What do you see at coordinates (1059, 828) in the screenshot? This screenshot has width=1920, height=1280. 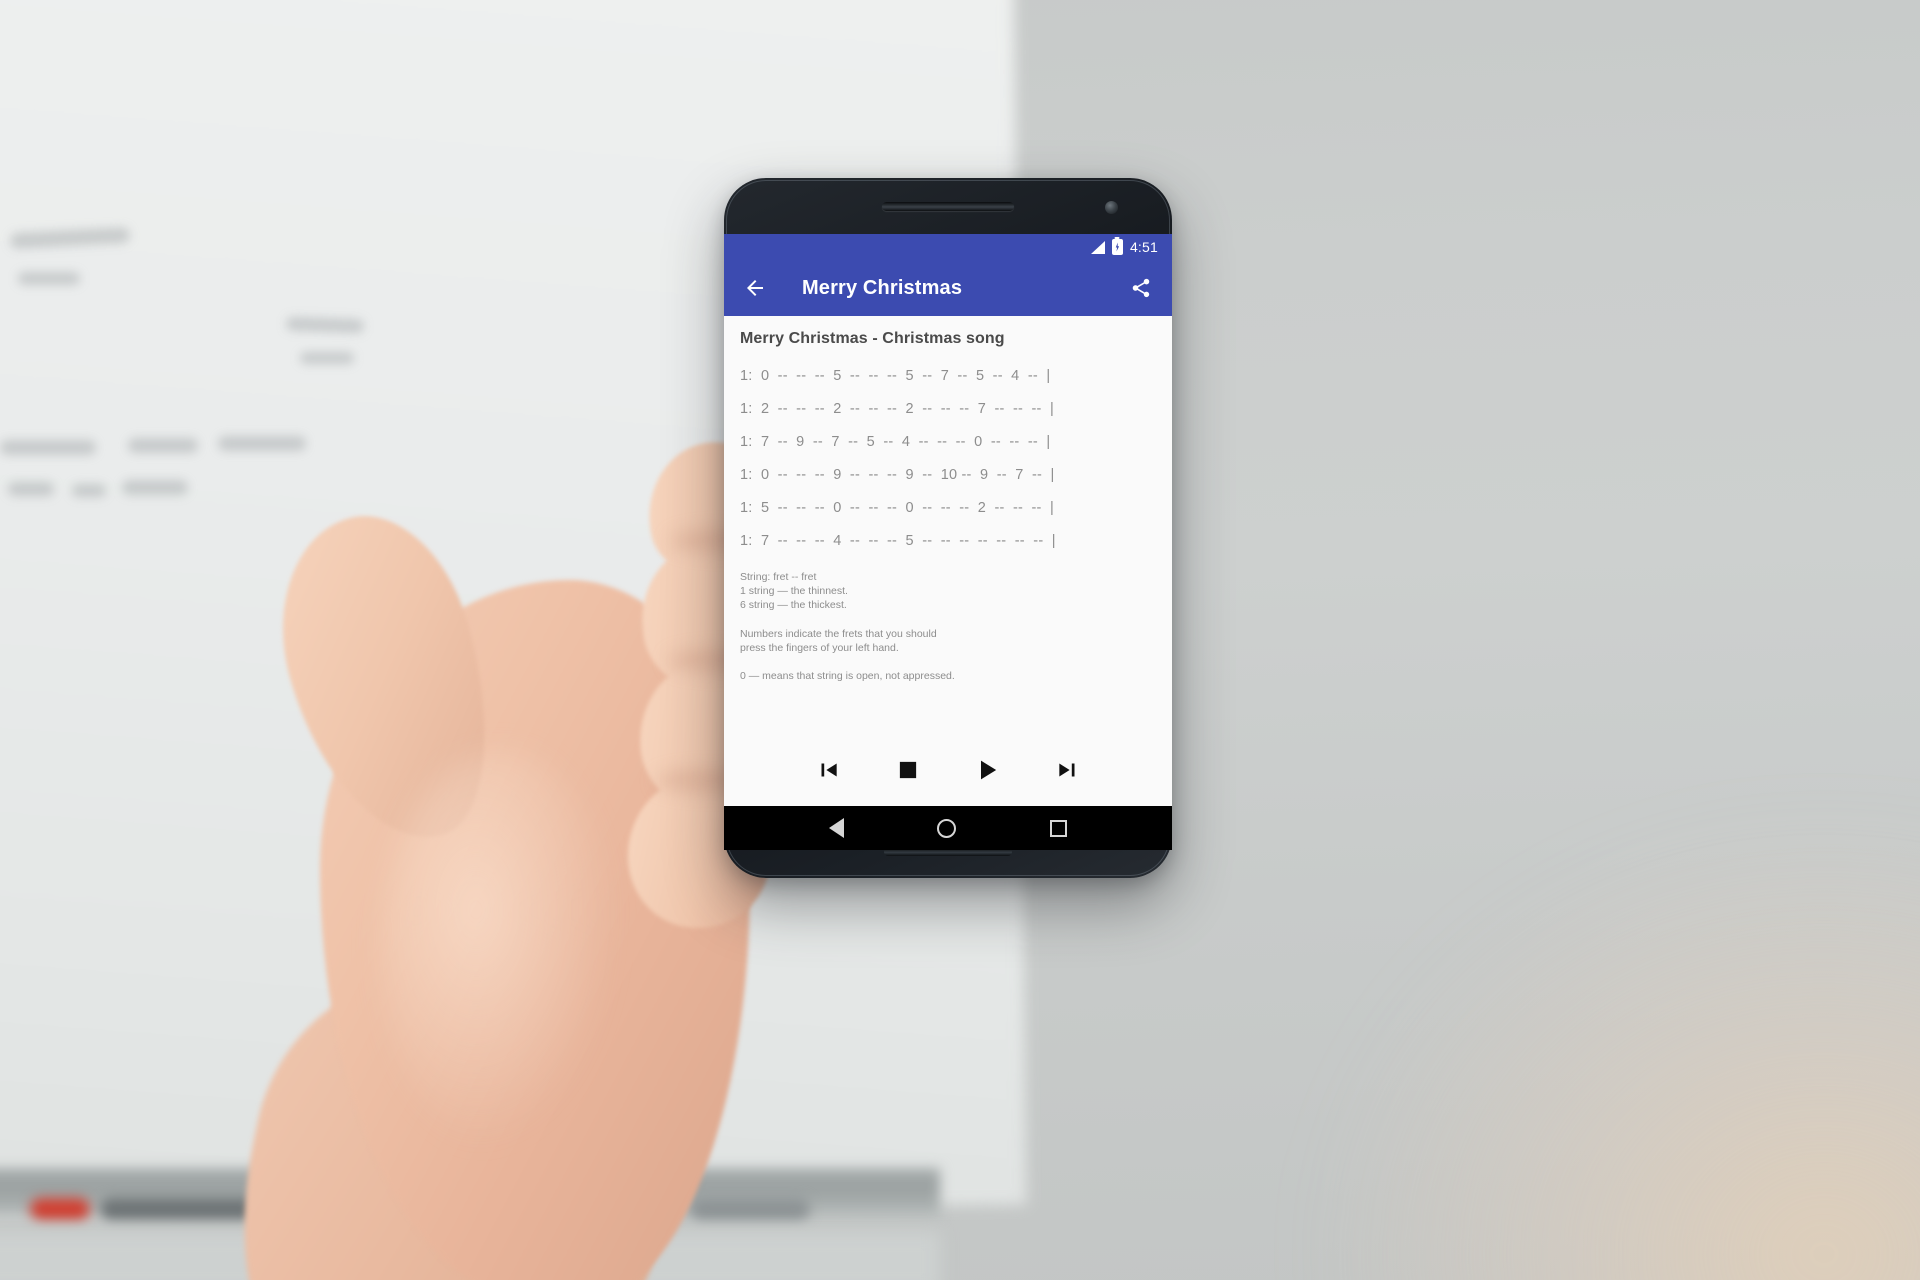 I see `nav-recents-button` at bounding box center [1059, 828].